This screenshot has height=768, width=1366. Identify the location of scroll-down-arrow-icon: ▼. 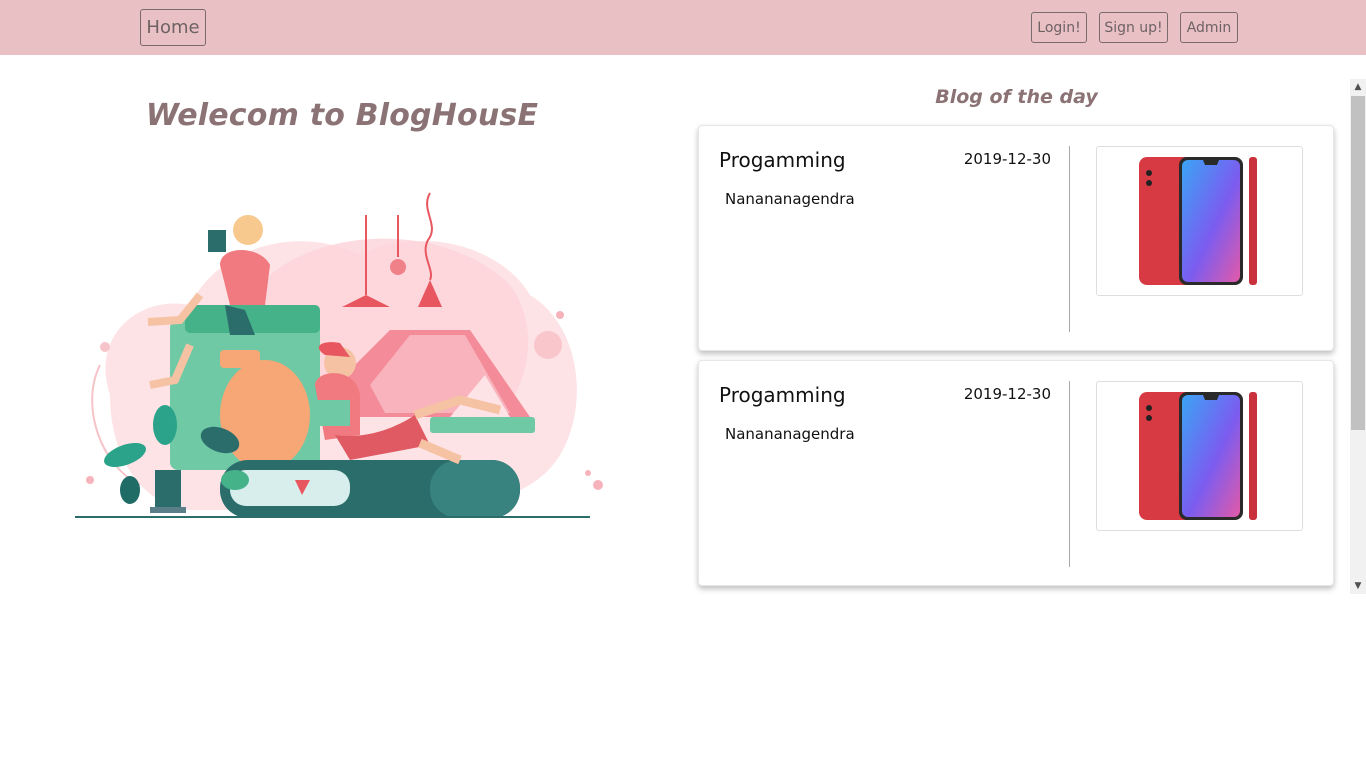
(1358, 586).